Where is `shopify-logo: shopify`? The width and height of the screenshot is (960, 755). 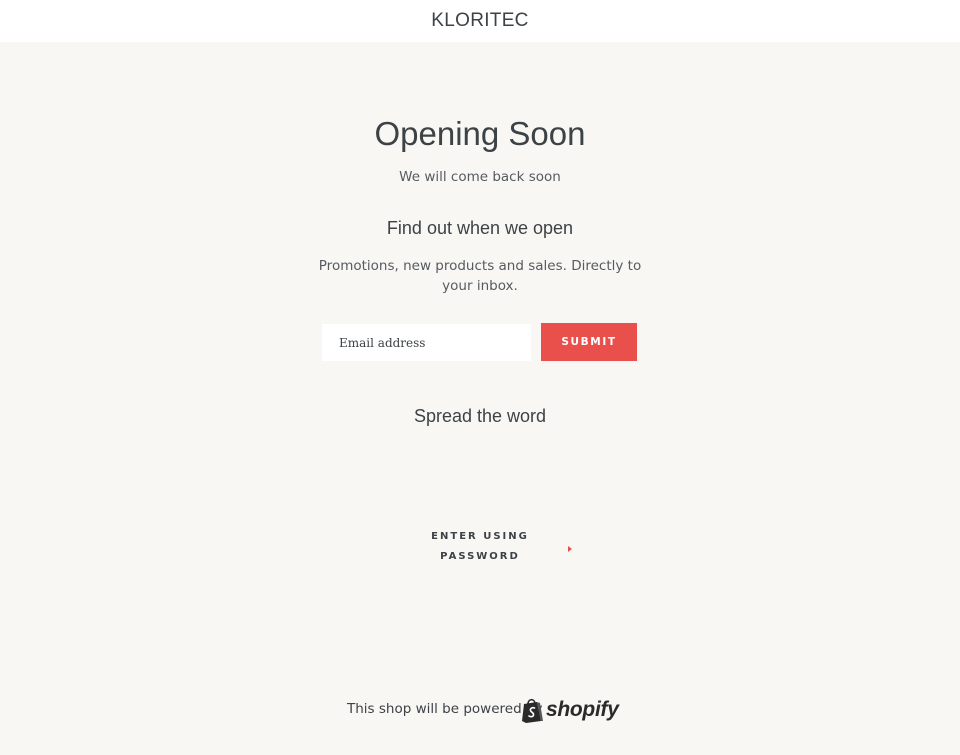
shopify-logo: shopify is located at coordinates (570, 710).